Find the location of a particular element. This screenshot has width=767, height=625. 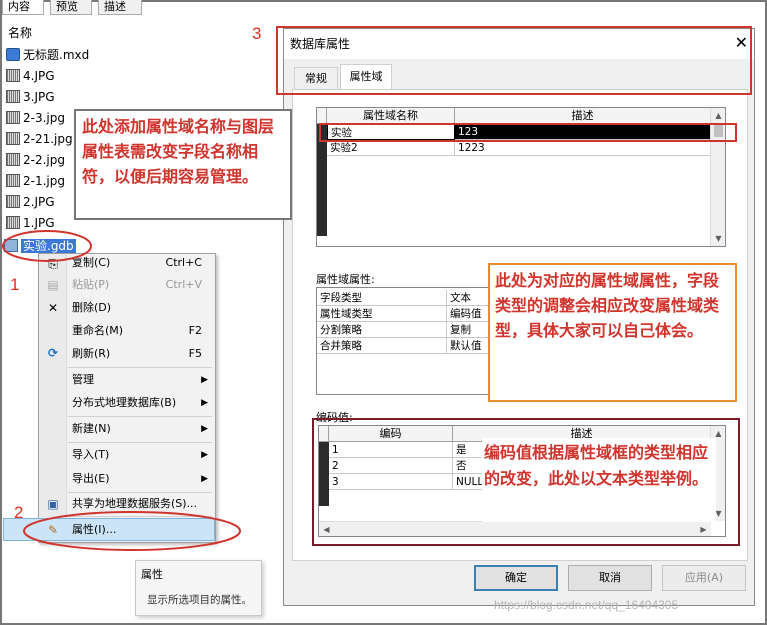

tooltip: 属性 显示所选项目的属性。 is located at coordinates (198, 588).